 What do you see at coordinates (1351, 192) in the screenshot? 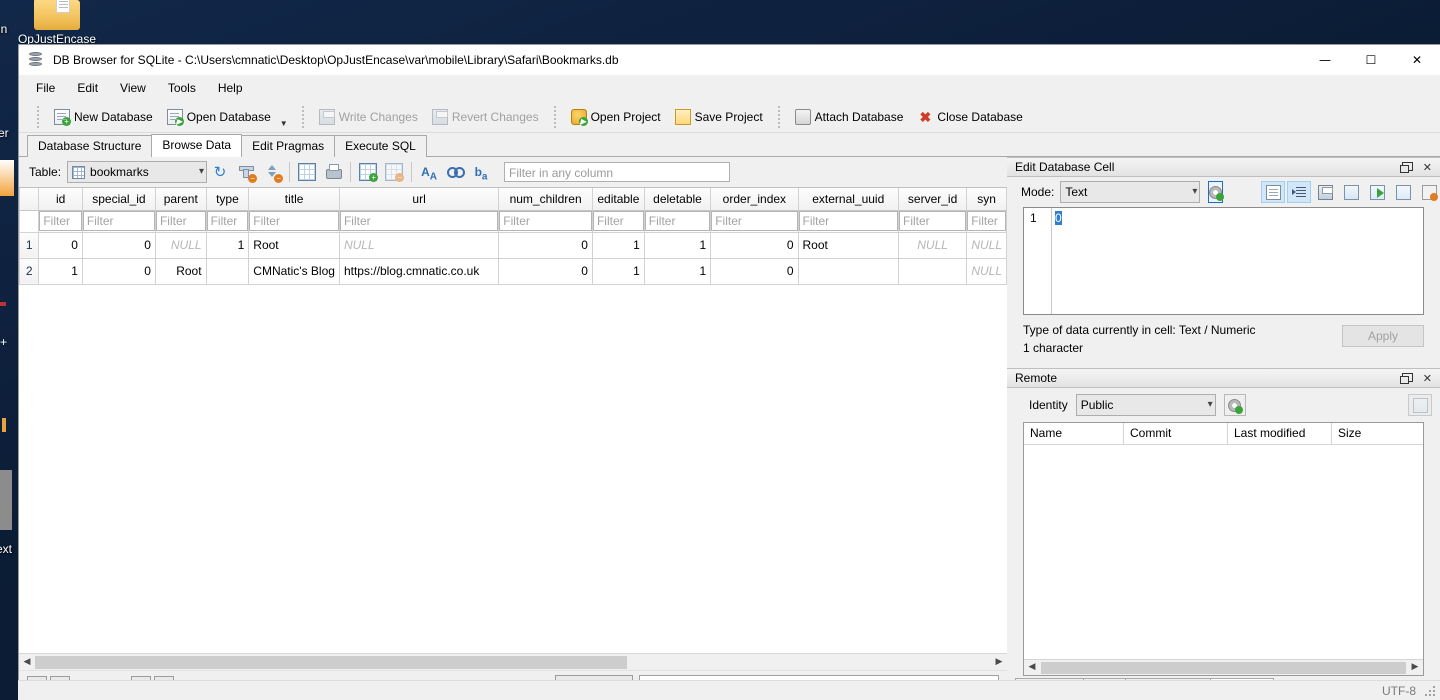
I see `copy-cell-button` at bounding box center [1351, 192].